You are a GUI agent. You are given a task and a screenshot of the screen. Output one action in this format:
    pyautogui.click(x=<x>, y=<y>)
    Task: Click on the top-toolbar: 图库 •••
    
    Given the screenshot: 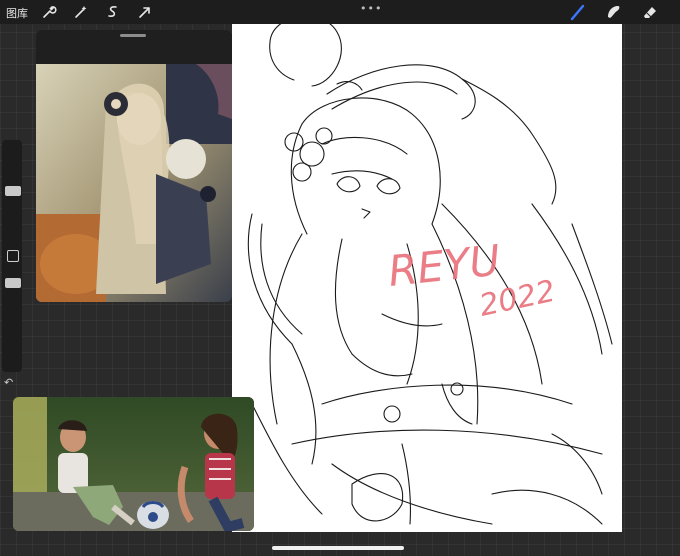 What is the action you would take?
    pyautogui.click(x=340, y=12)
    